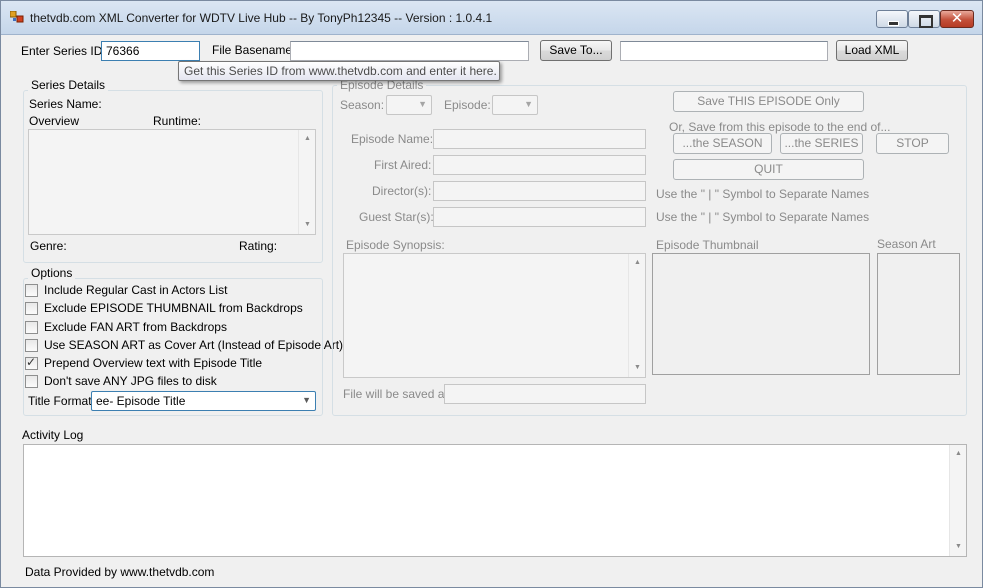 The image size is (983, 588). I want to click on load-xml-button: Load XML, so click(872, 50).